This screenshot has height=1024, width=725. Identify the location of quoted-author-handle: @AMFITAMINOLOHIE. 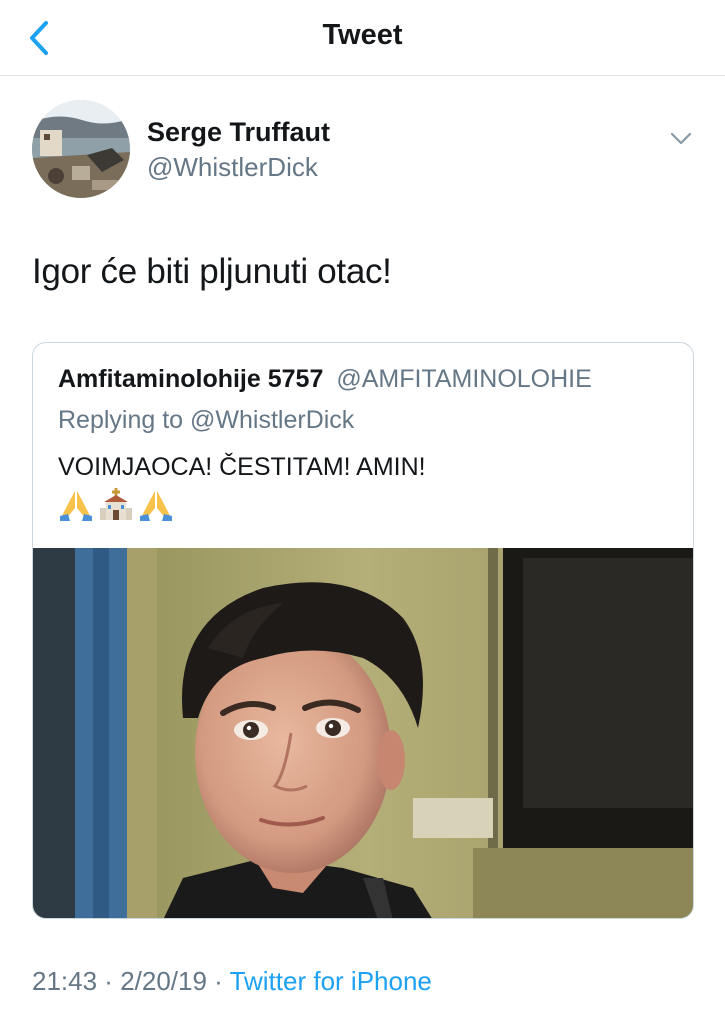
(464, 379).